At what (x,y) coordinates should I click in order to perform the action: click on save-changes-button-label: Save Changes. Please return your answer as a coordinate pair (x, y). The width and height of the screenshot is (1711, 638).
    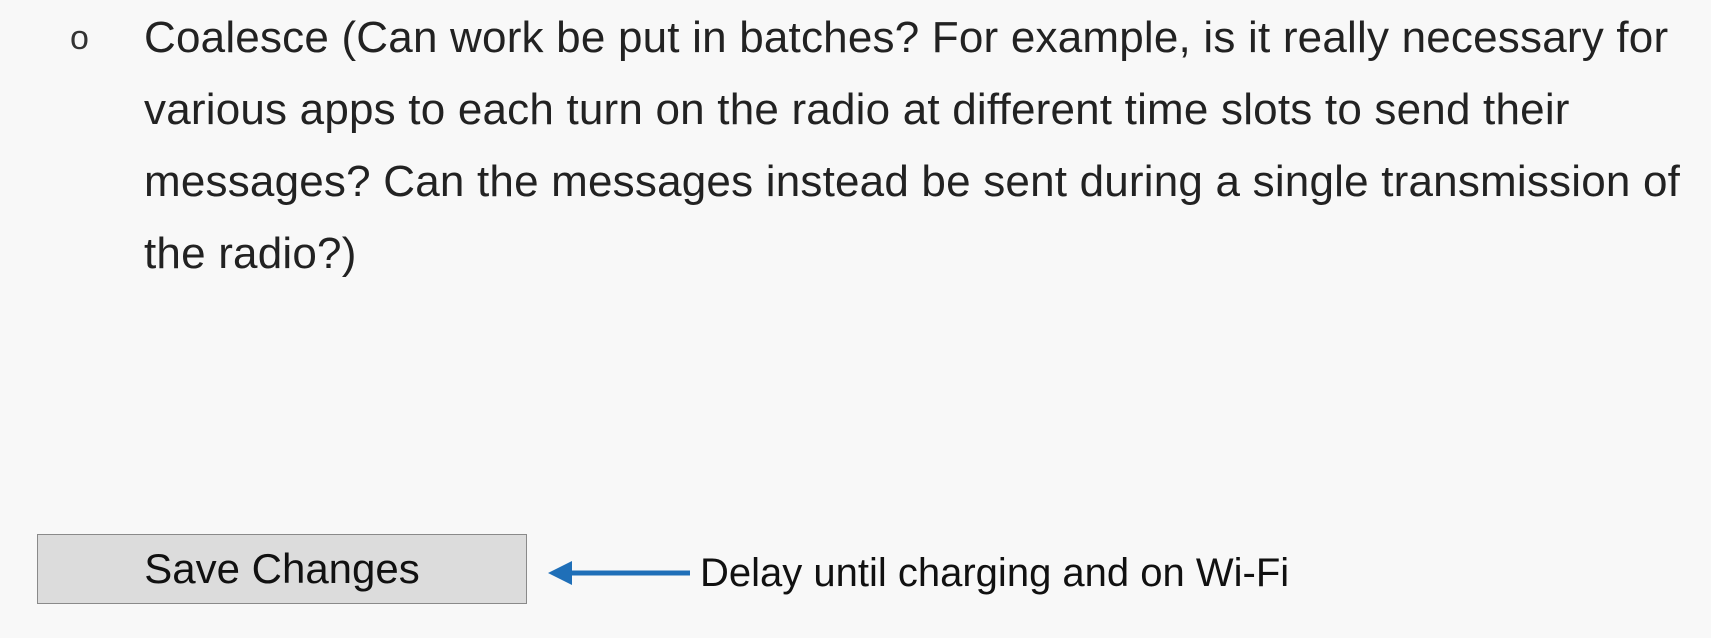
    Looking at the image, I should click on (282, 568).